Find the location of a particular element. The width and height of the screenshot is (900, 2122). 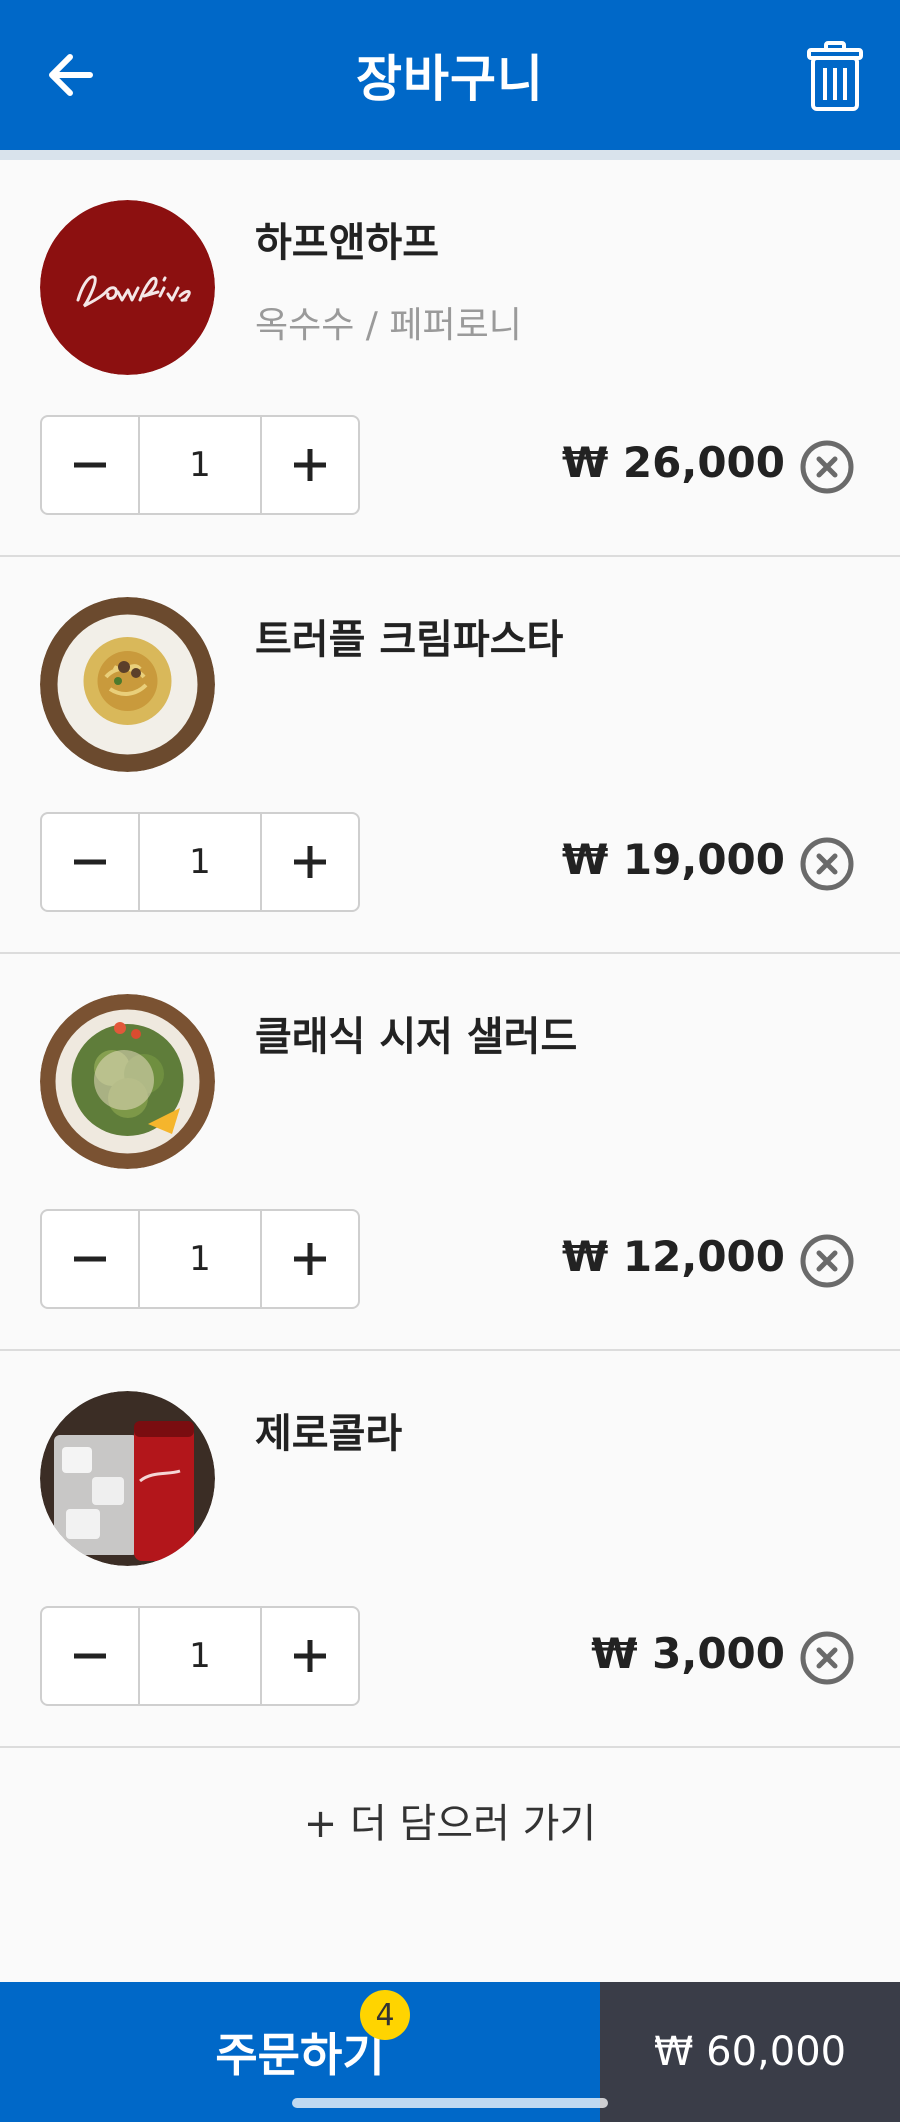

item-name: 클래식 시저 샐러드 is located at coordinates (416, 1037).